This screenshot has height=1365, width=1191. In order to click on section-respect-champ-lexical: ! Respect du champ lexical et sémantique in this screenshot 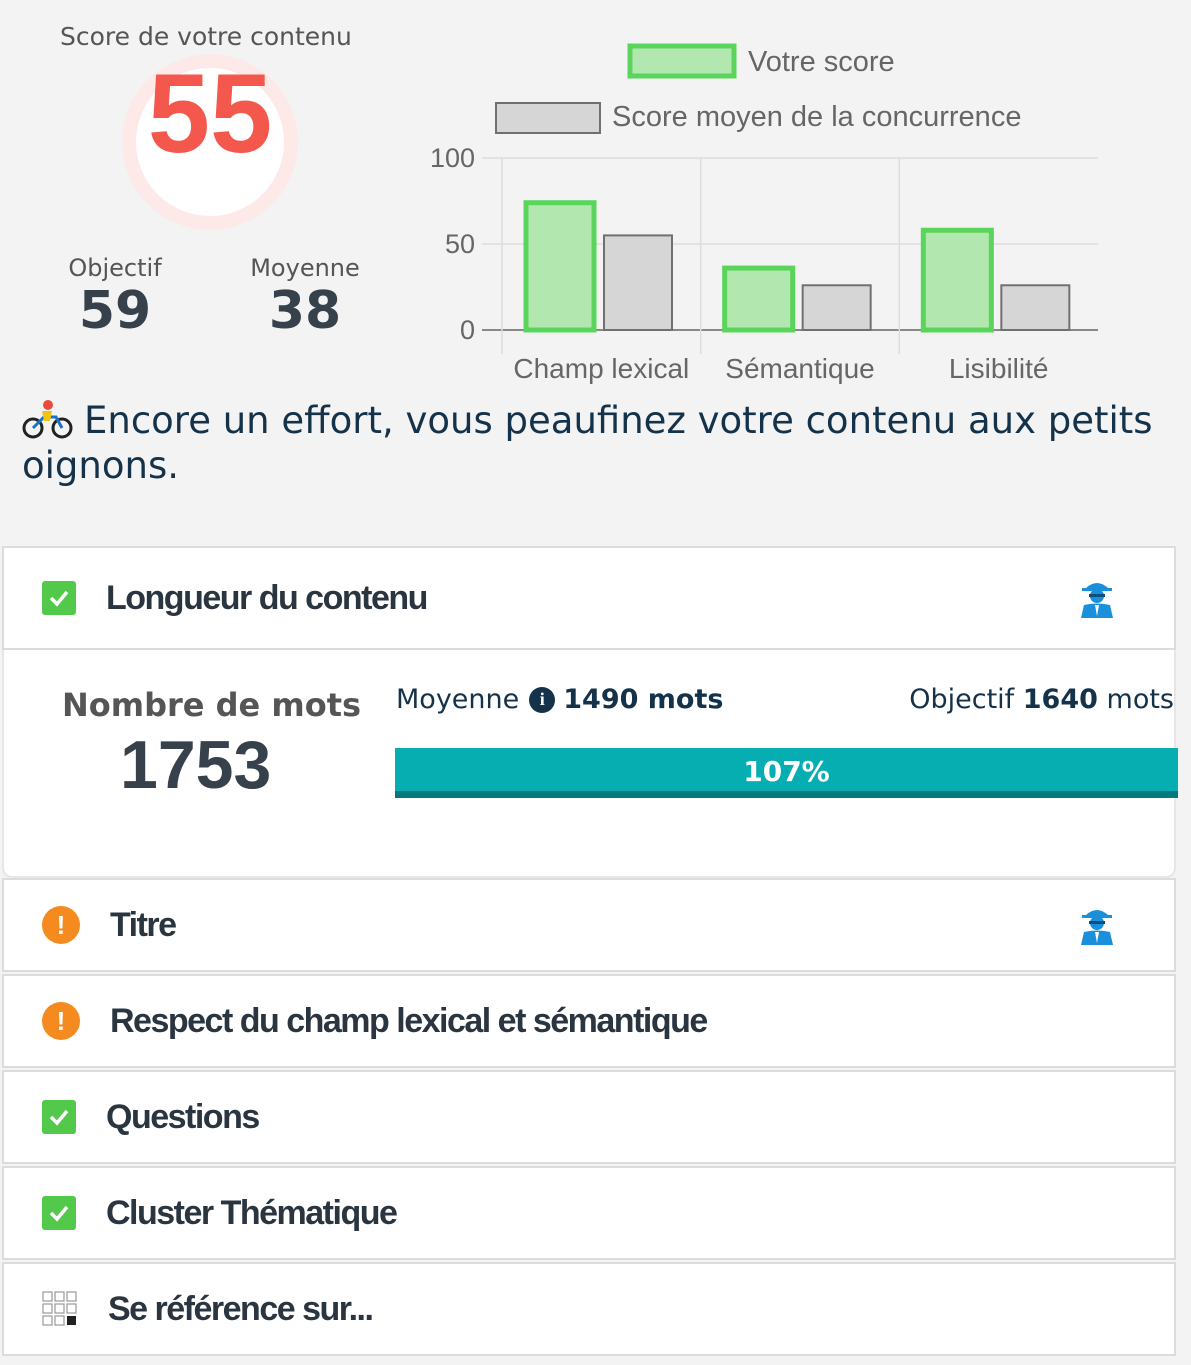, I will do `click(589, 1021)`.